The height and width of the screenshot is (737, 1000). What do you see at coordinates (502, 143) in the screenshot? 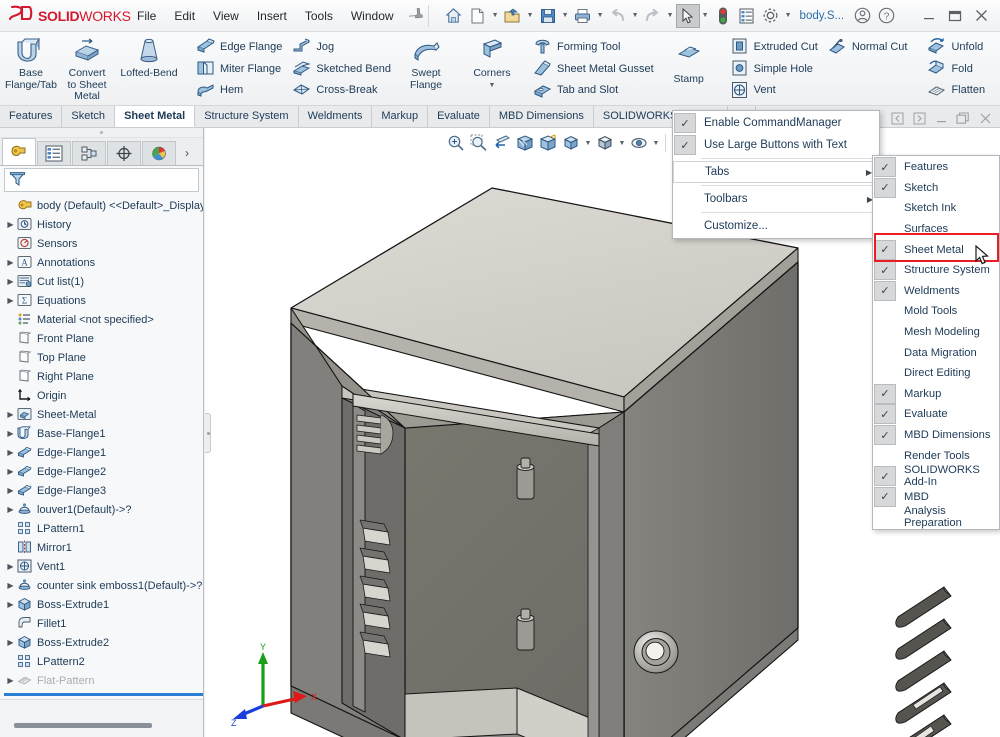
I see `previous-view-button` at bounding box center [502, 143].